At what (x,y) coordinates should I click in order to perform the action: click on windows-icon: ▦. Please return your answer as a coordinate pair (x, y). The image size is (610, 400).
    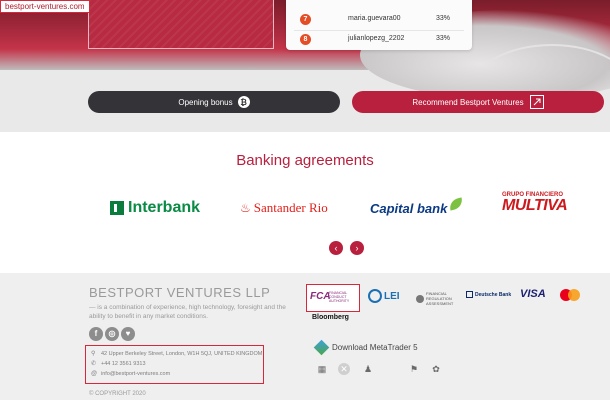
    Looking at the image, I should click on (322, 369).